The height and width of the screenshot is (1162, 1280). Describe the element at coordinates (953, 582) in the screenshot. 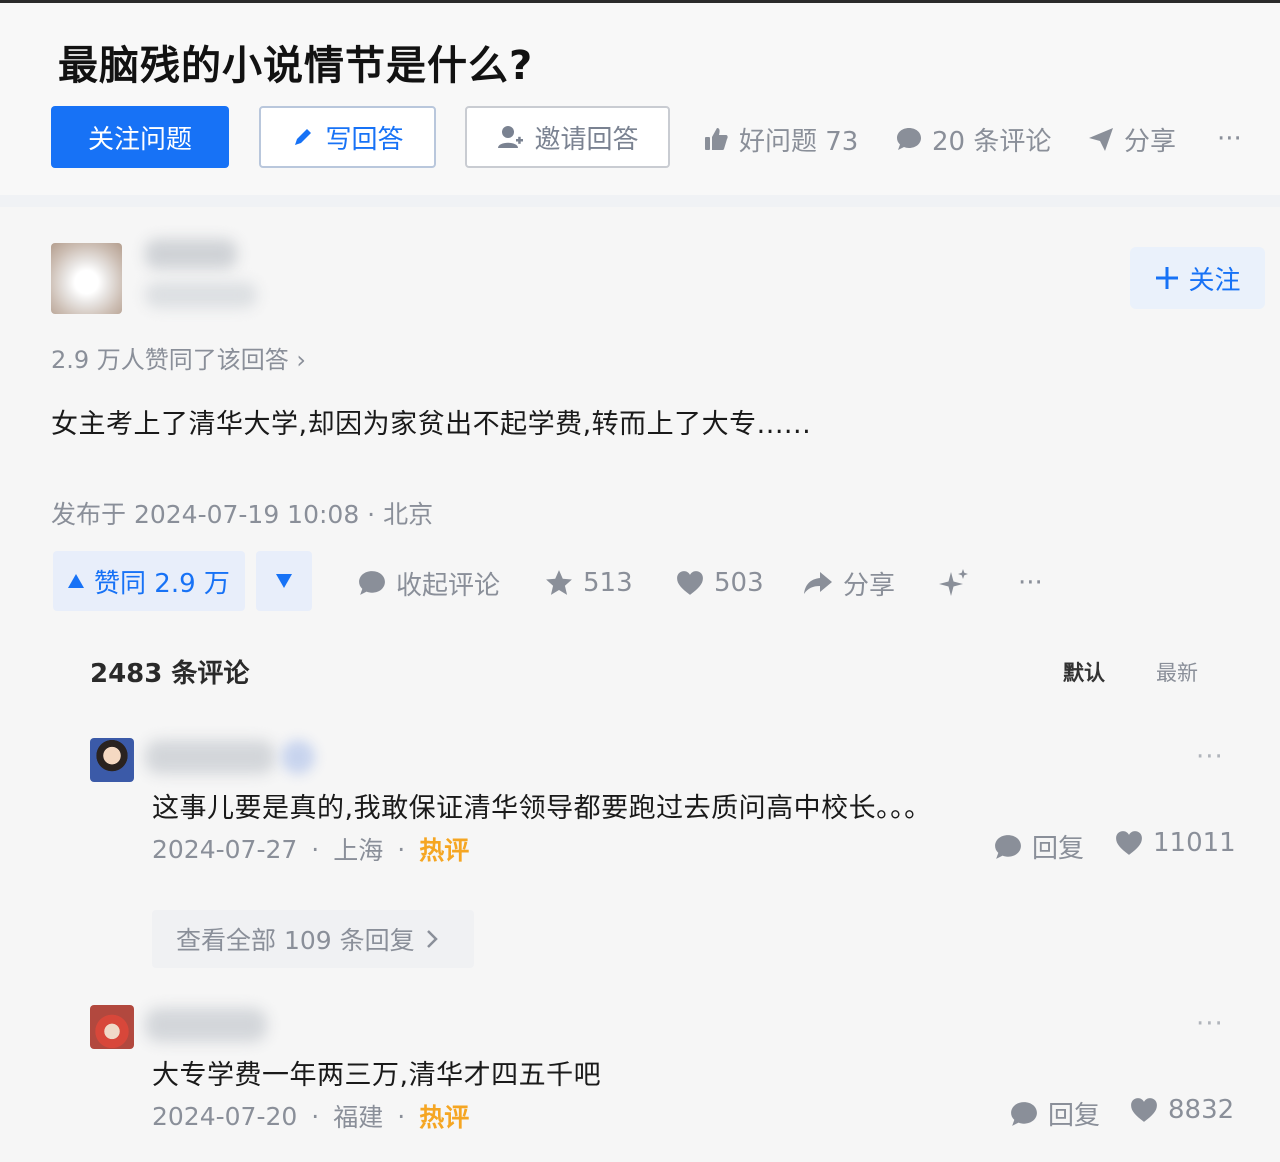

I see `sparkle-icon` at that location.